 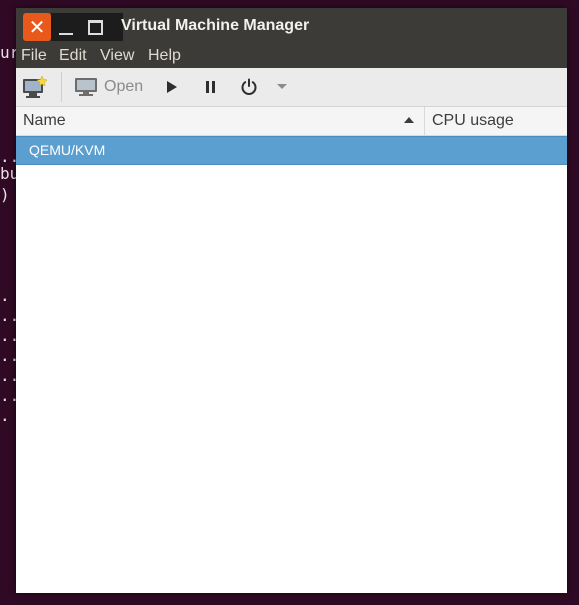 I want to click on power-icon, so click(x=249, y=86).